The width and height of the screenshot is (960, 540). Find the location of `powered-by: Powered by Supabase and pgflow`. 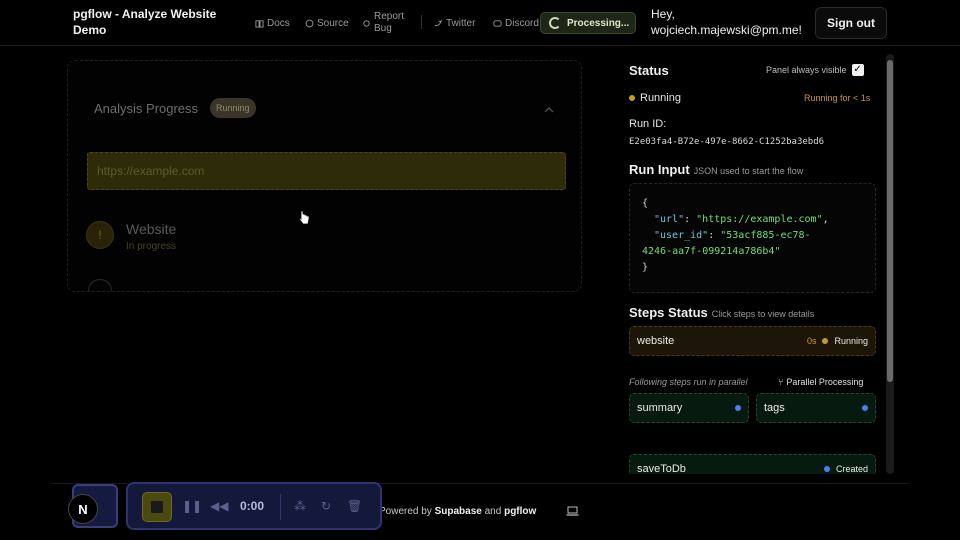

powered-by: Powered by Supabase and pgflow is located at coordinates (457, 511).